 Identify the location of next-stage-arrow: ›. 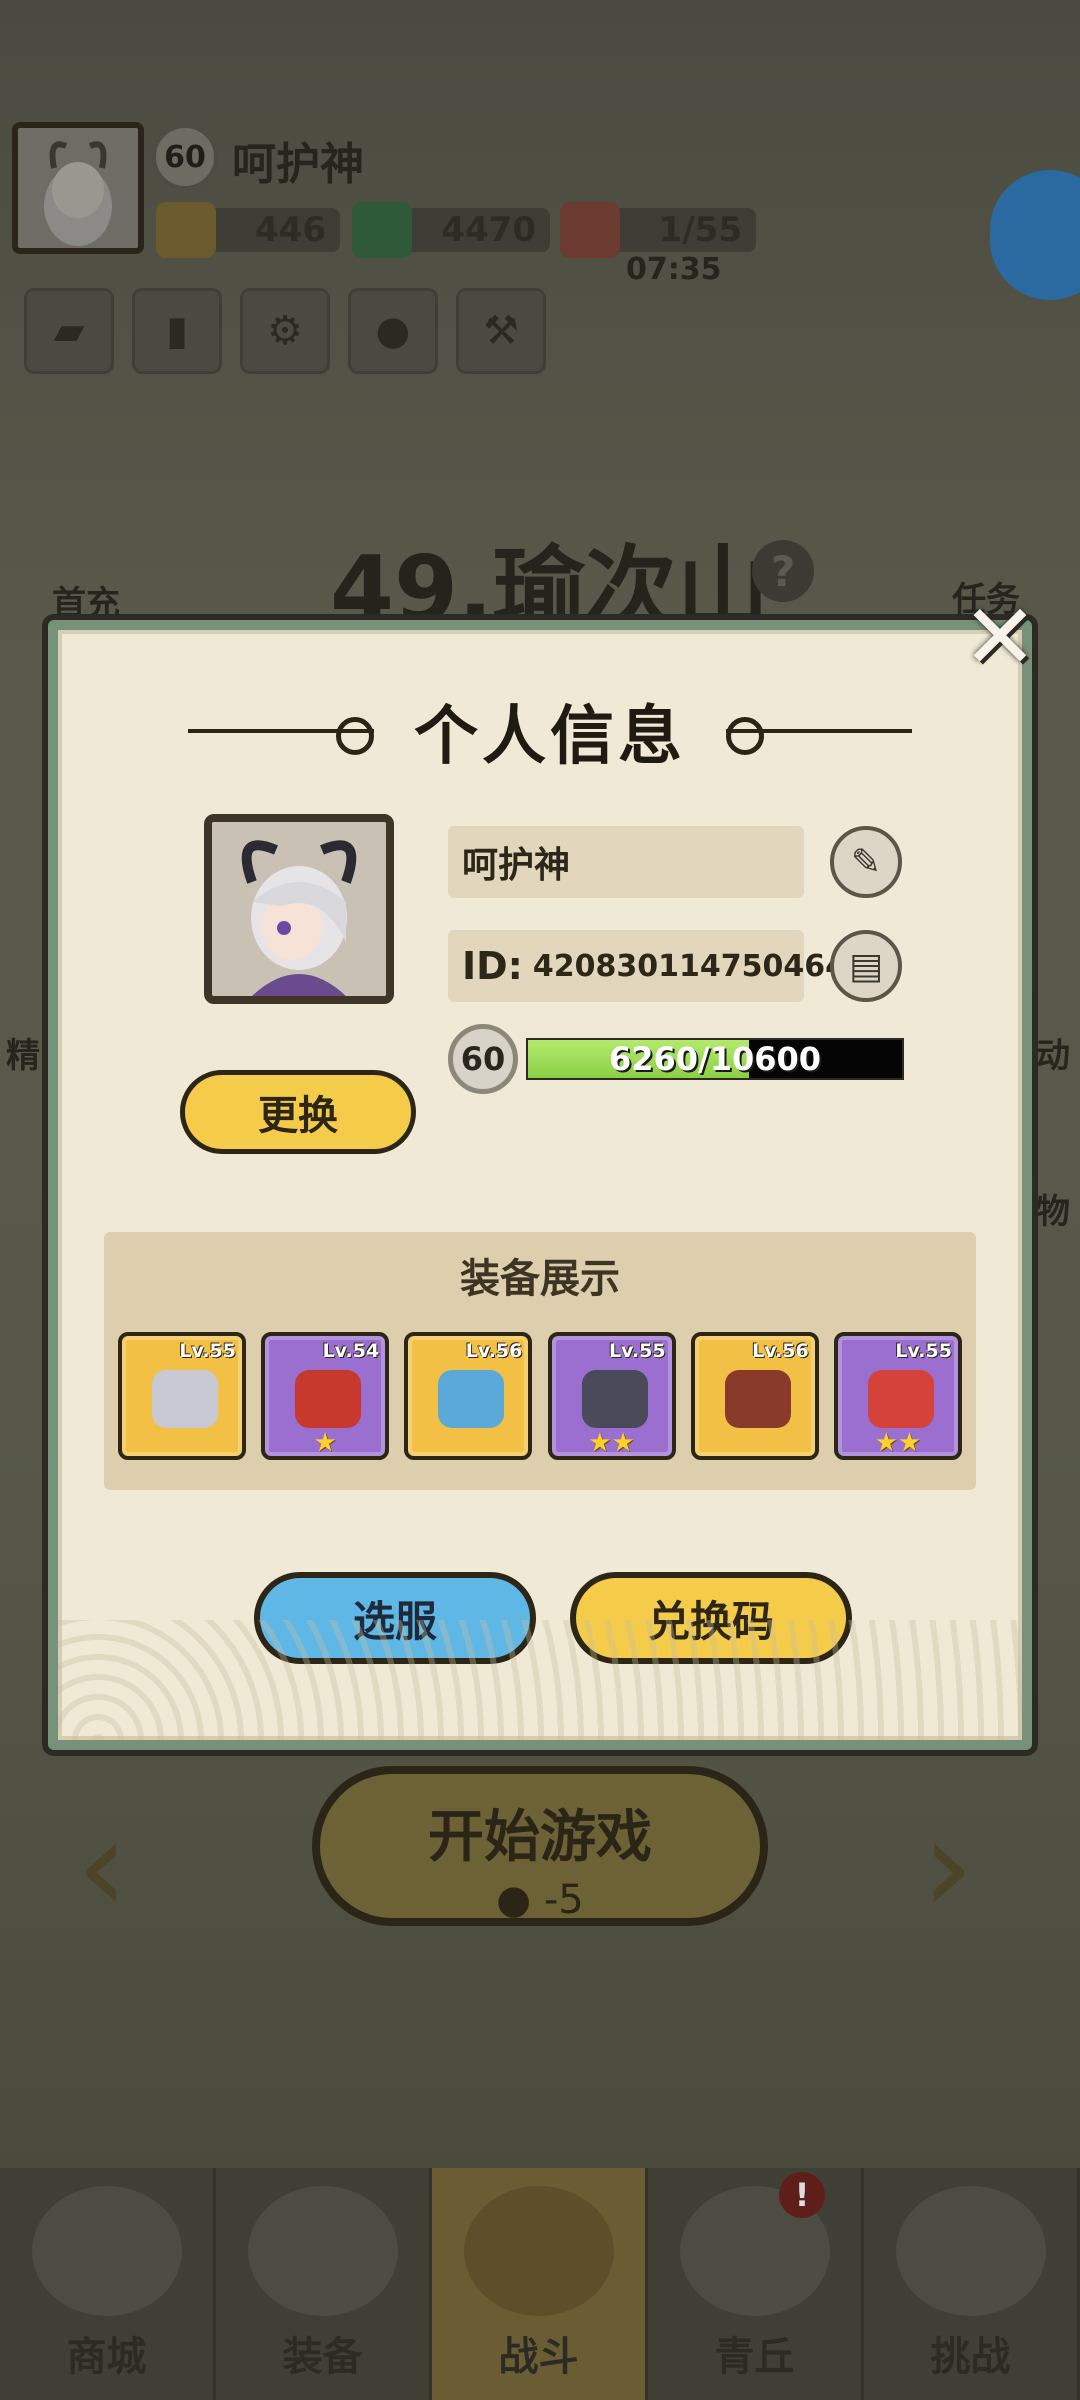
(948, 1866).